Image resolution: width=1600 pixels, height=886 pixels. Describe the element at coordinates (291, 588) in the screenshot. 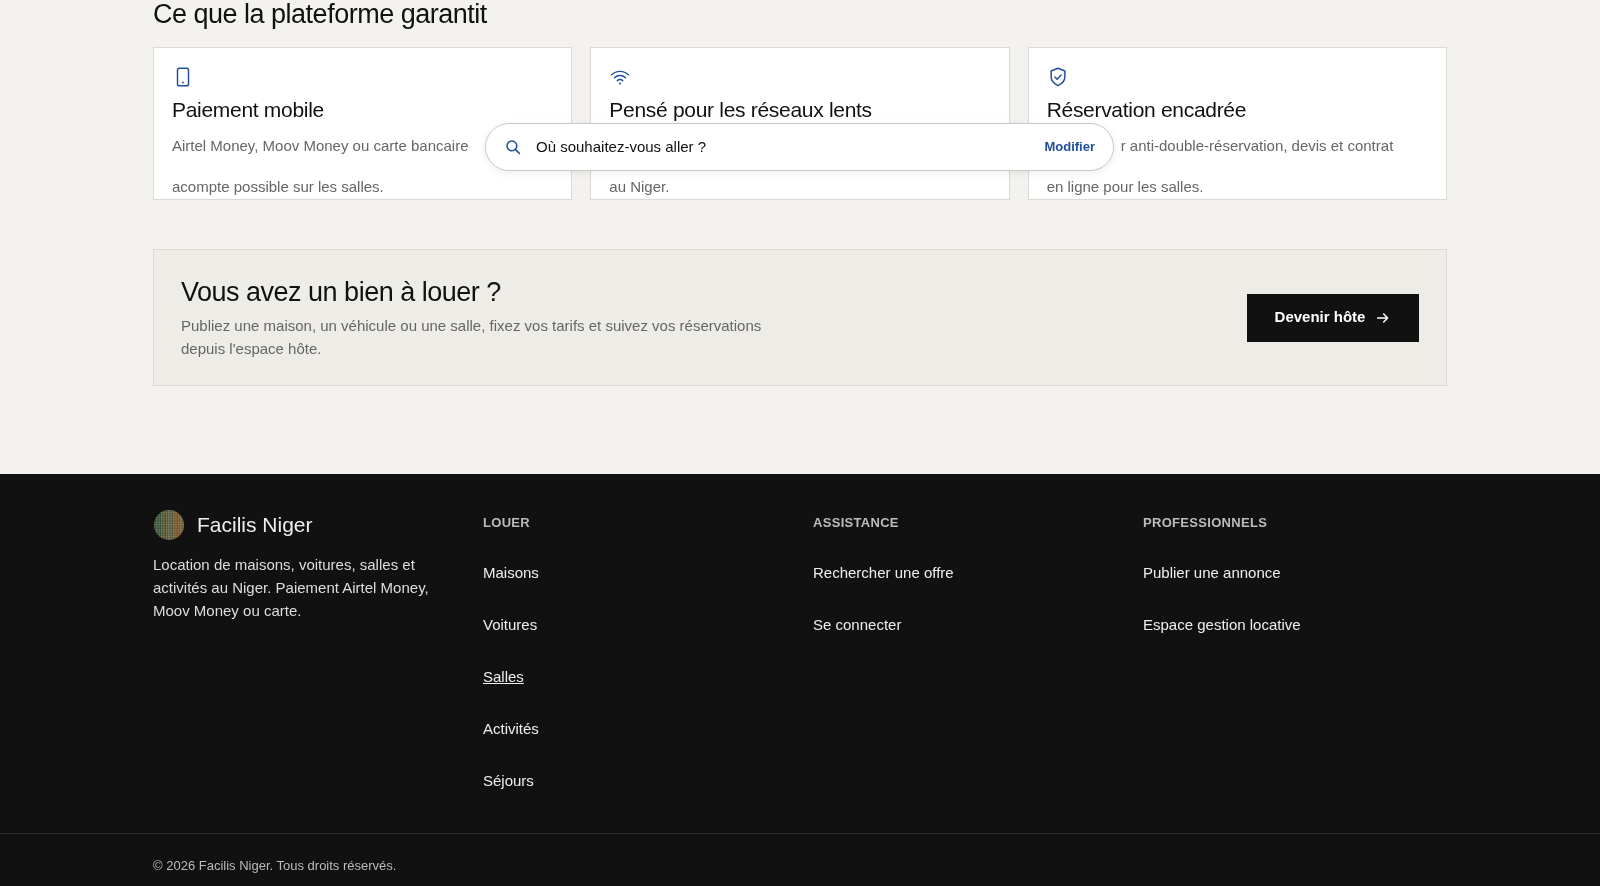

I see `footer-description: Location de maisons, voitures, salles et activités au Niger. Paiement Airtel Money, Moov Money ou carte.` at that location.